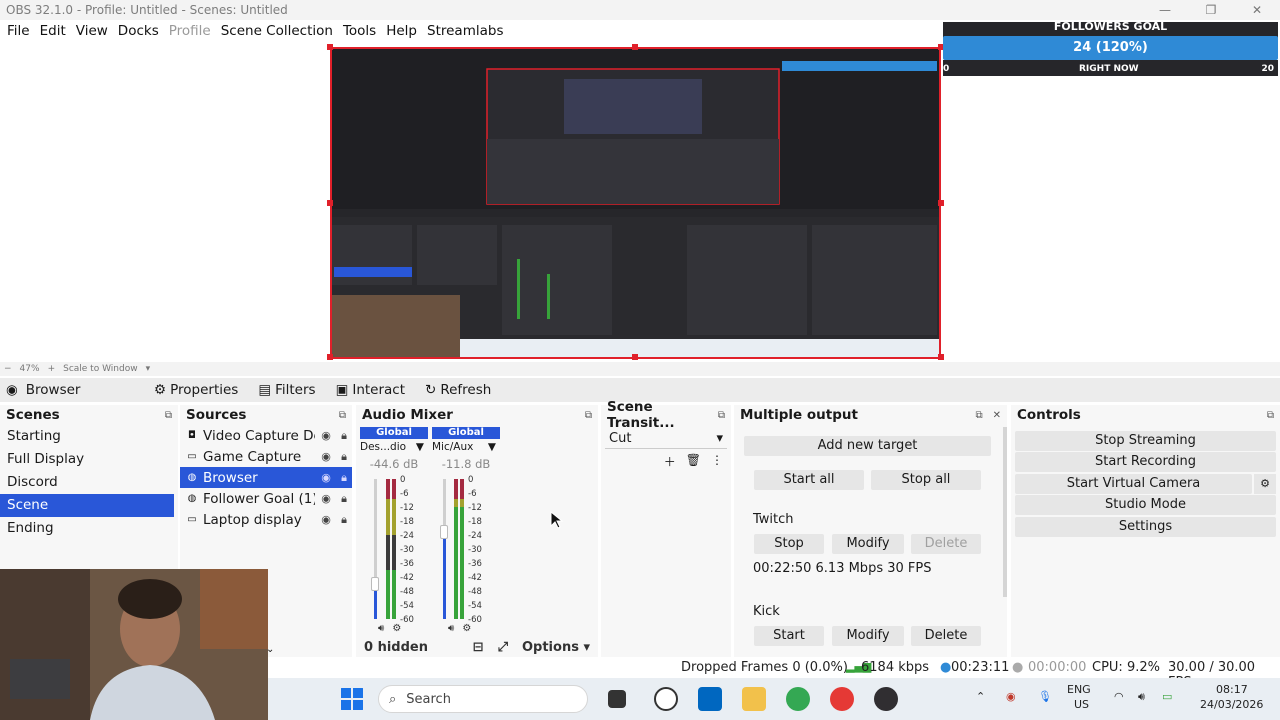  I want to click on chevron-up-icon: ⌃, so click(980, 696).